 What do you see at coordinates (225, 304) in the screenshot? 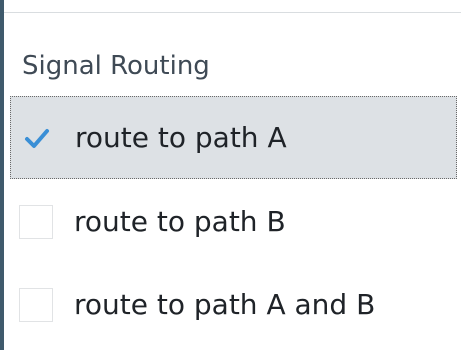
I see `option-label: route to path A and B` at bounding box center [225, 304].